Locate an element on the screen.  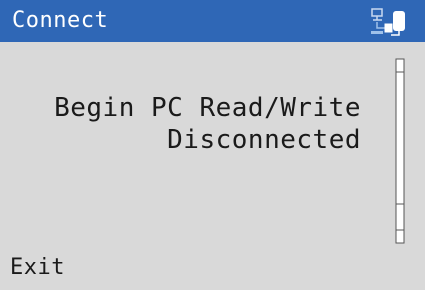
begin-read-write-label: Begin PC Read/Write is located at coordinates (207, 108).